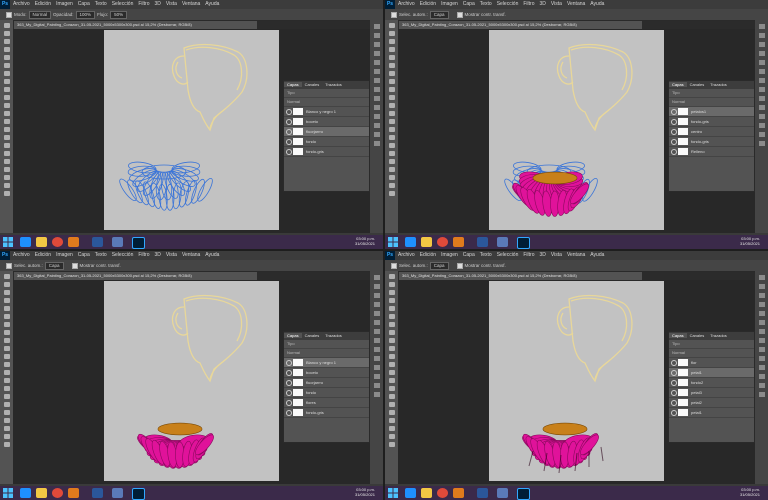 Image resolution: width=768 pixels, height=500 pixels. Describe the element at coordinates (9, 14) in the screenshot. I see `brush-tool-icon` at that location.